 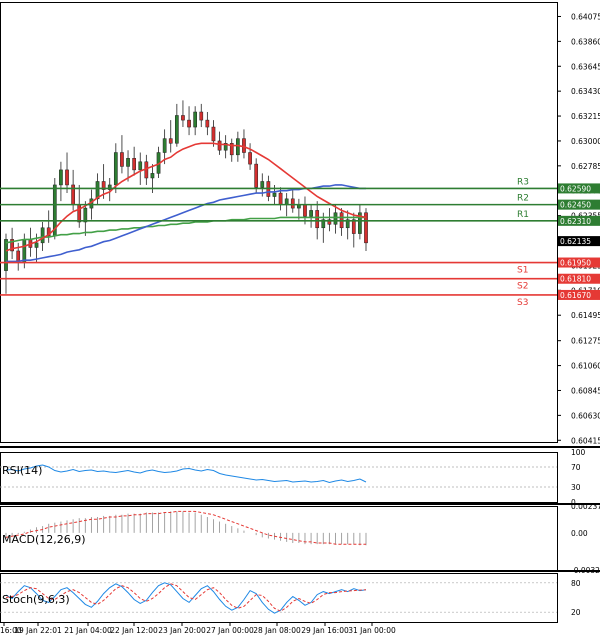 What do you see at coordinates (585, 315) in the screenshot?
I see `y-tick-label: 0.61495` at bounding box center [585, 315].